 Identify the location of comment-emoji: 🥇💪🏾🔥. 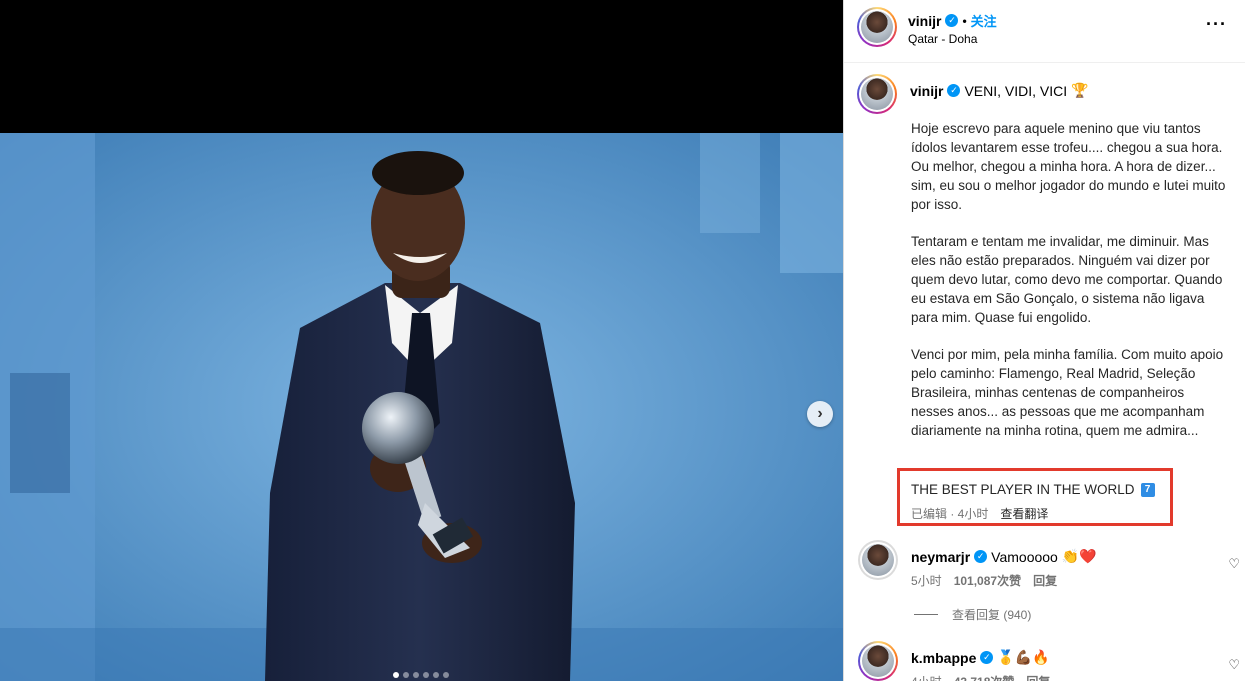
(1023, 657).